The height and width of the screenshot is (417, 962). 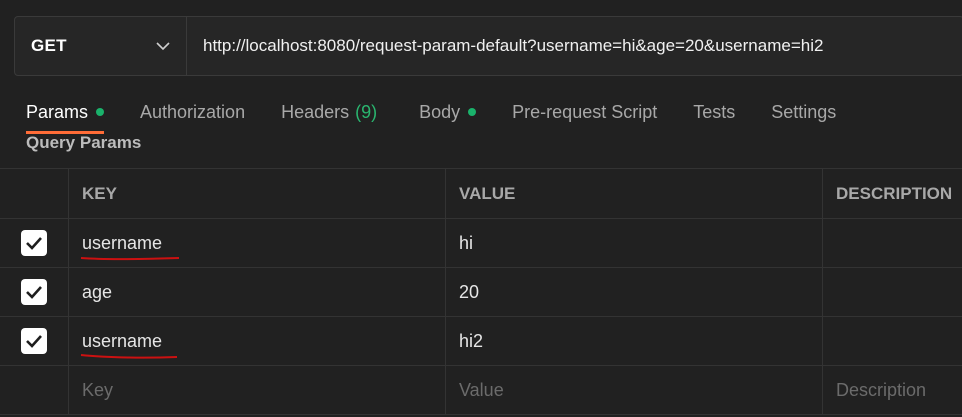 What do you see at coordinates (257, 193) in the screenshot?
I see `header-key: KEY` at bounding box center [257, 193].